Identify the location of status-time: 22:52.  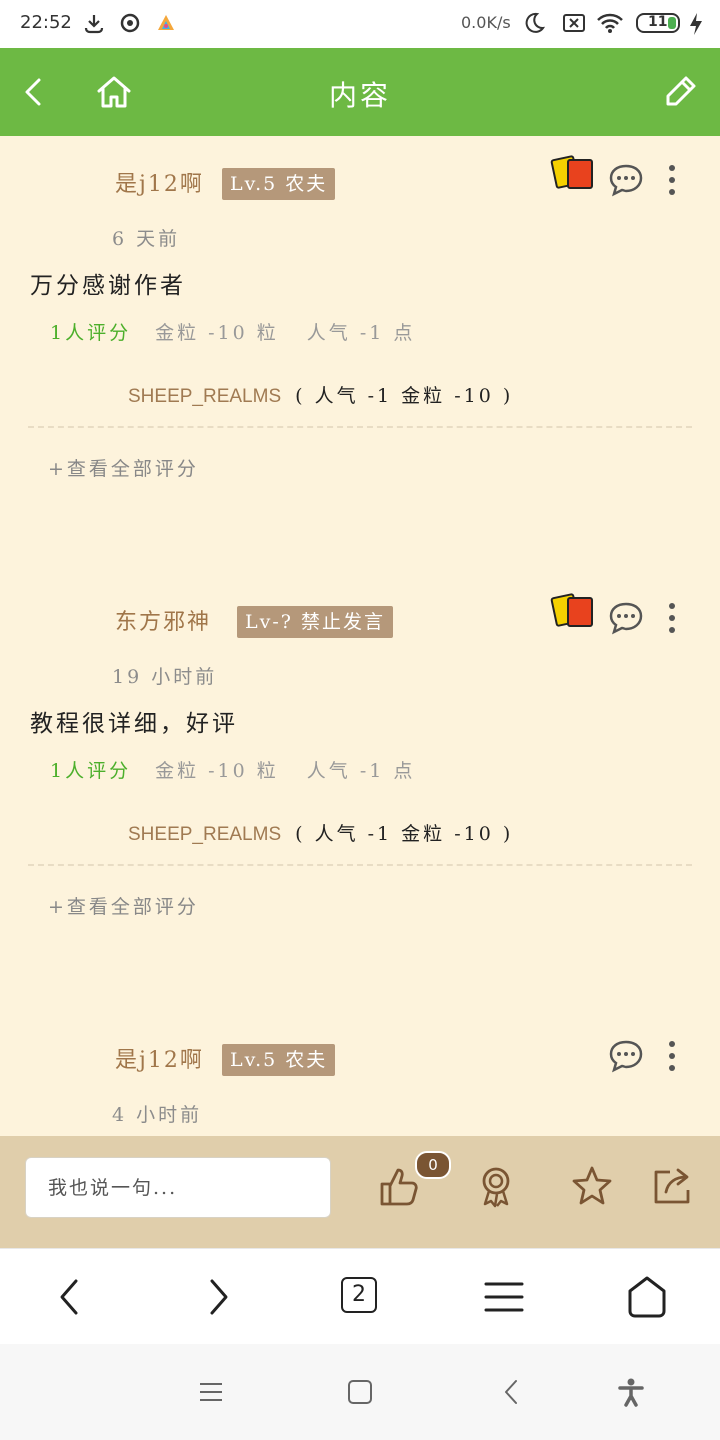
(46, 22).